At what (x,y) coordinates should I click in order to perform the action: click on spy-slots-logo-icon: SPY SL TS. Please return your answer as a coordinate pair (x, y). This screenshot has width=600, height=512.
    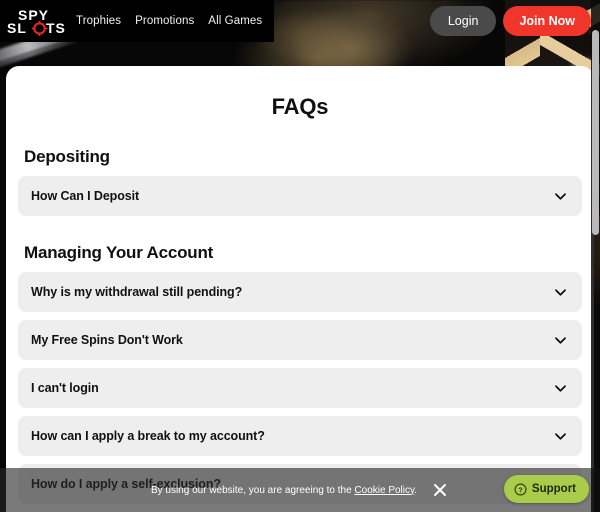
    Looking at the image, I should click on (36, 21).